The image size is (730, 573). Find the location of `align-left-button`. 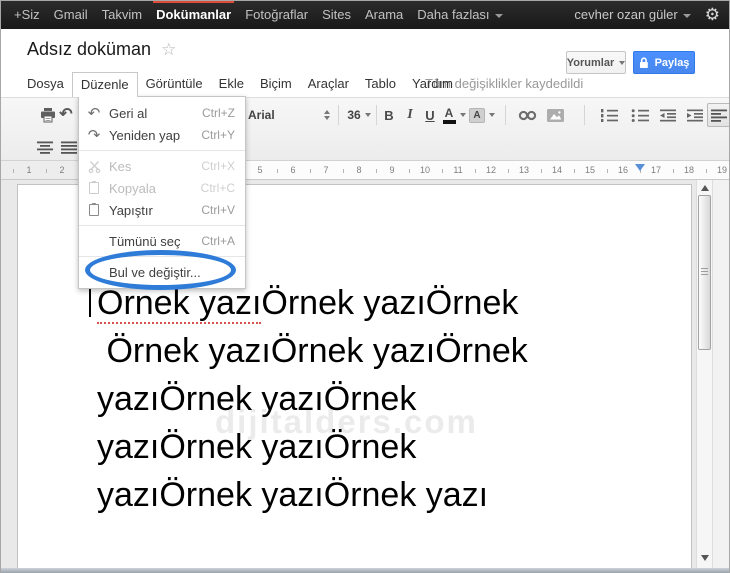

align-left-button is located at coordinates (718, 115).